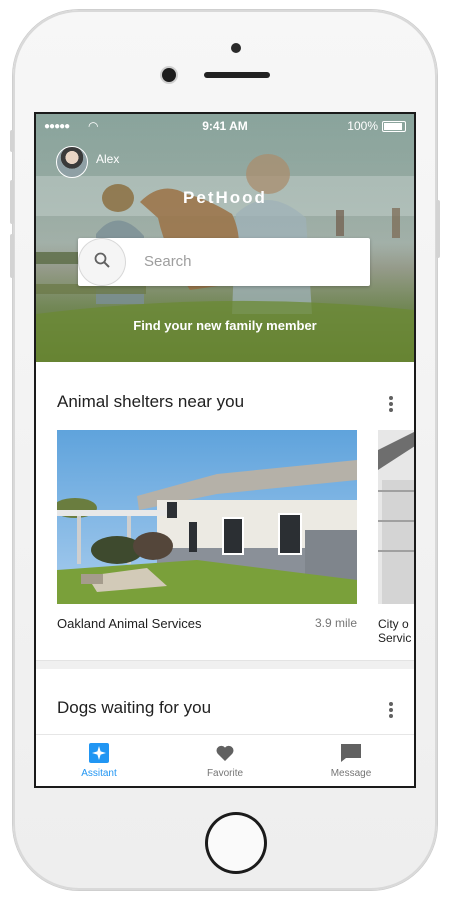  What do you see at coordinates (12, 202) in the screenshot?
I see `volume-up-button` at bounding box center [12, 202].